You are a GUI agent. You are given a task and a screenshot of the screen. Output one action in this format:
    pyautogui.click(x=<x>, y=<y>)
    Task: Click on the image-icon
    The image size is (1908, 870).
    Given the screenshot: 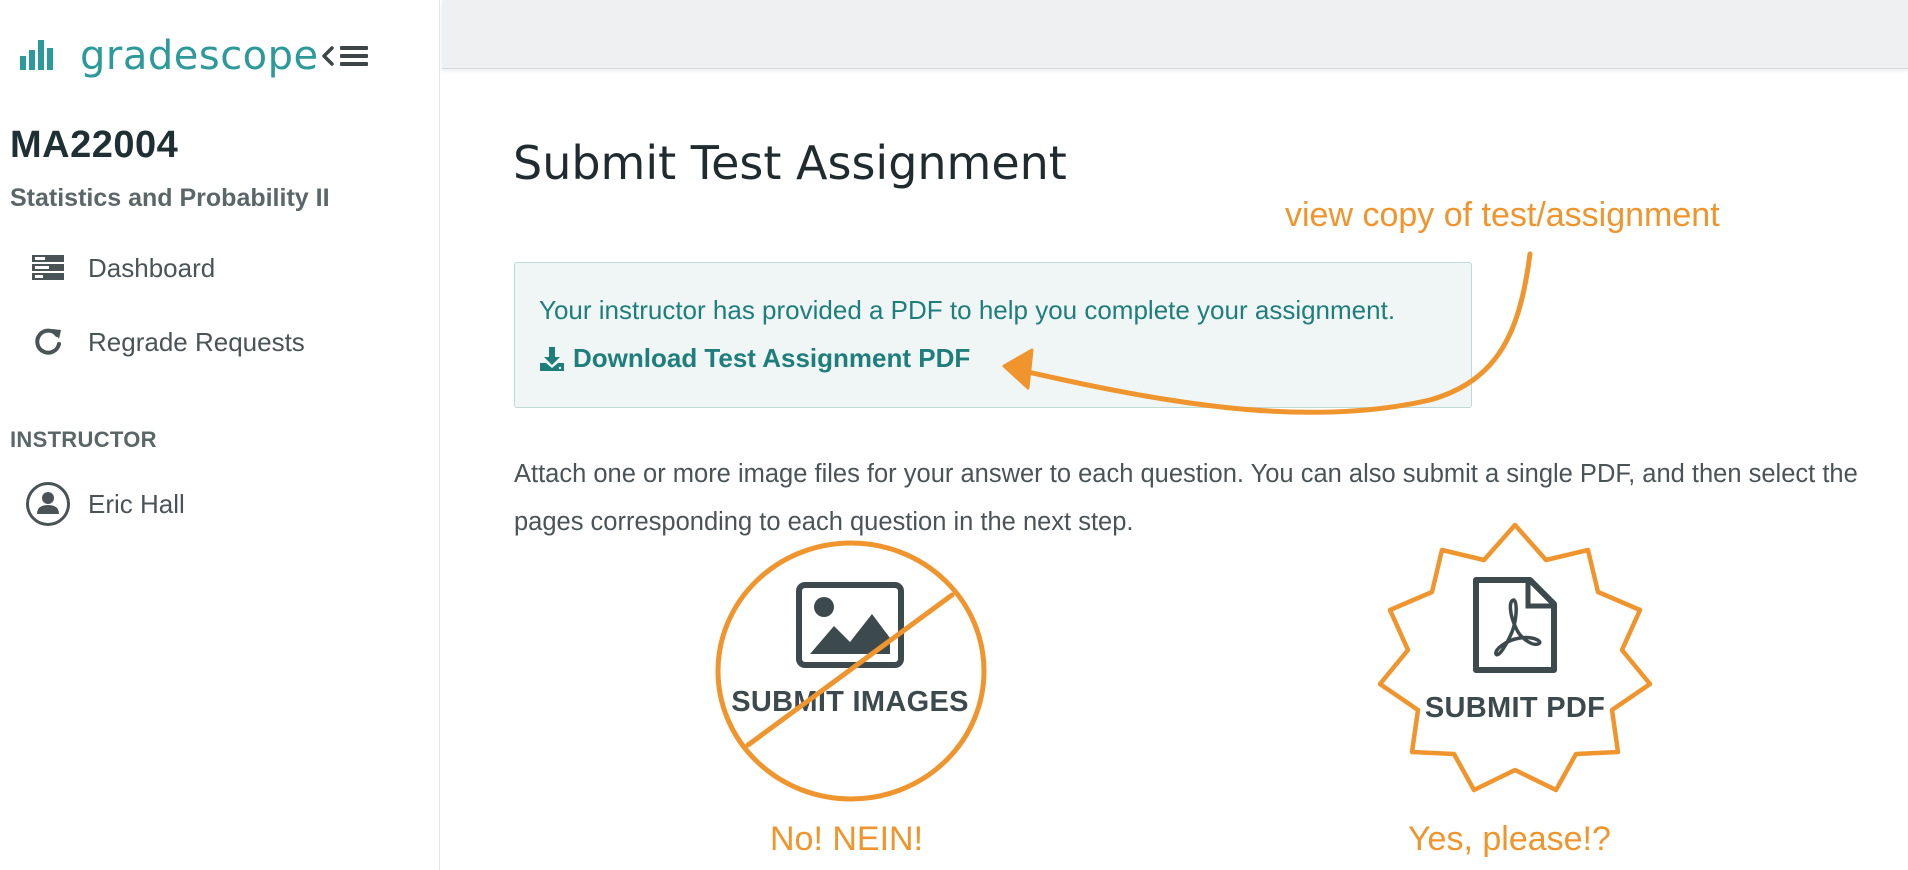 What is the action you would take?
    pyautogui.click(x=850, y=625)
    